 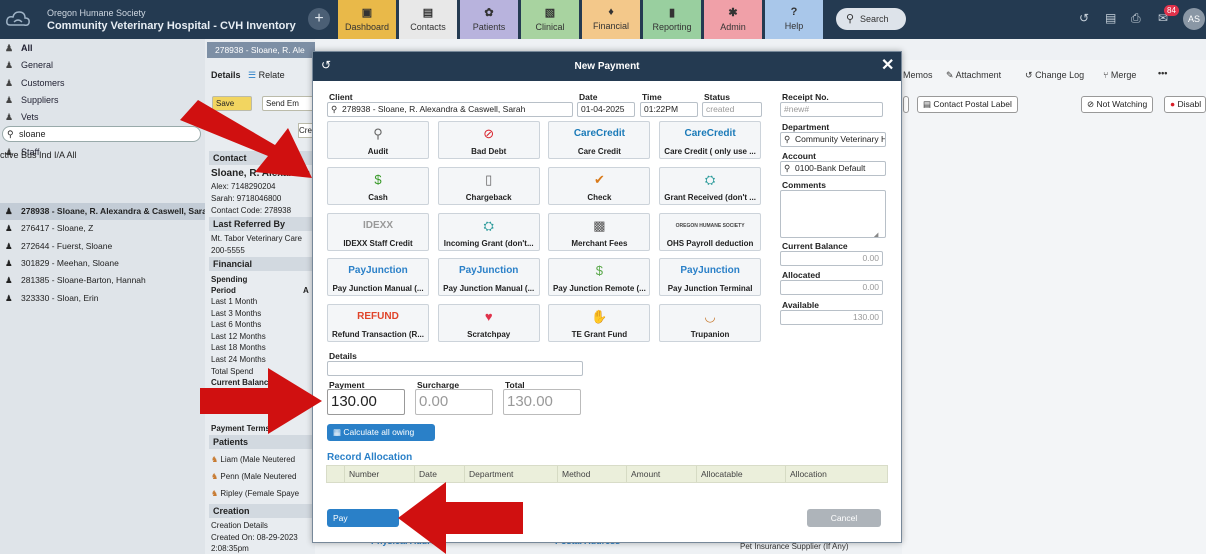 I want to click on sidebar-item-general: ♟ General, so click(x=102, y=65).